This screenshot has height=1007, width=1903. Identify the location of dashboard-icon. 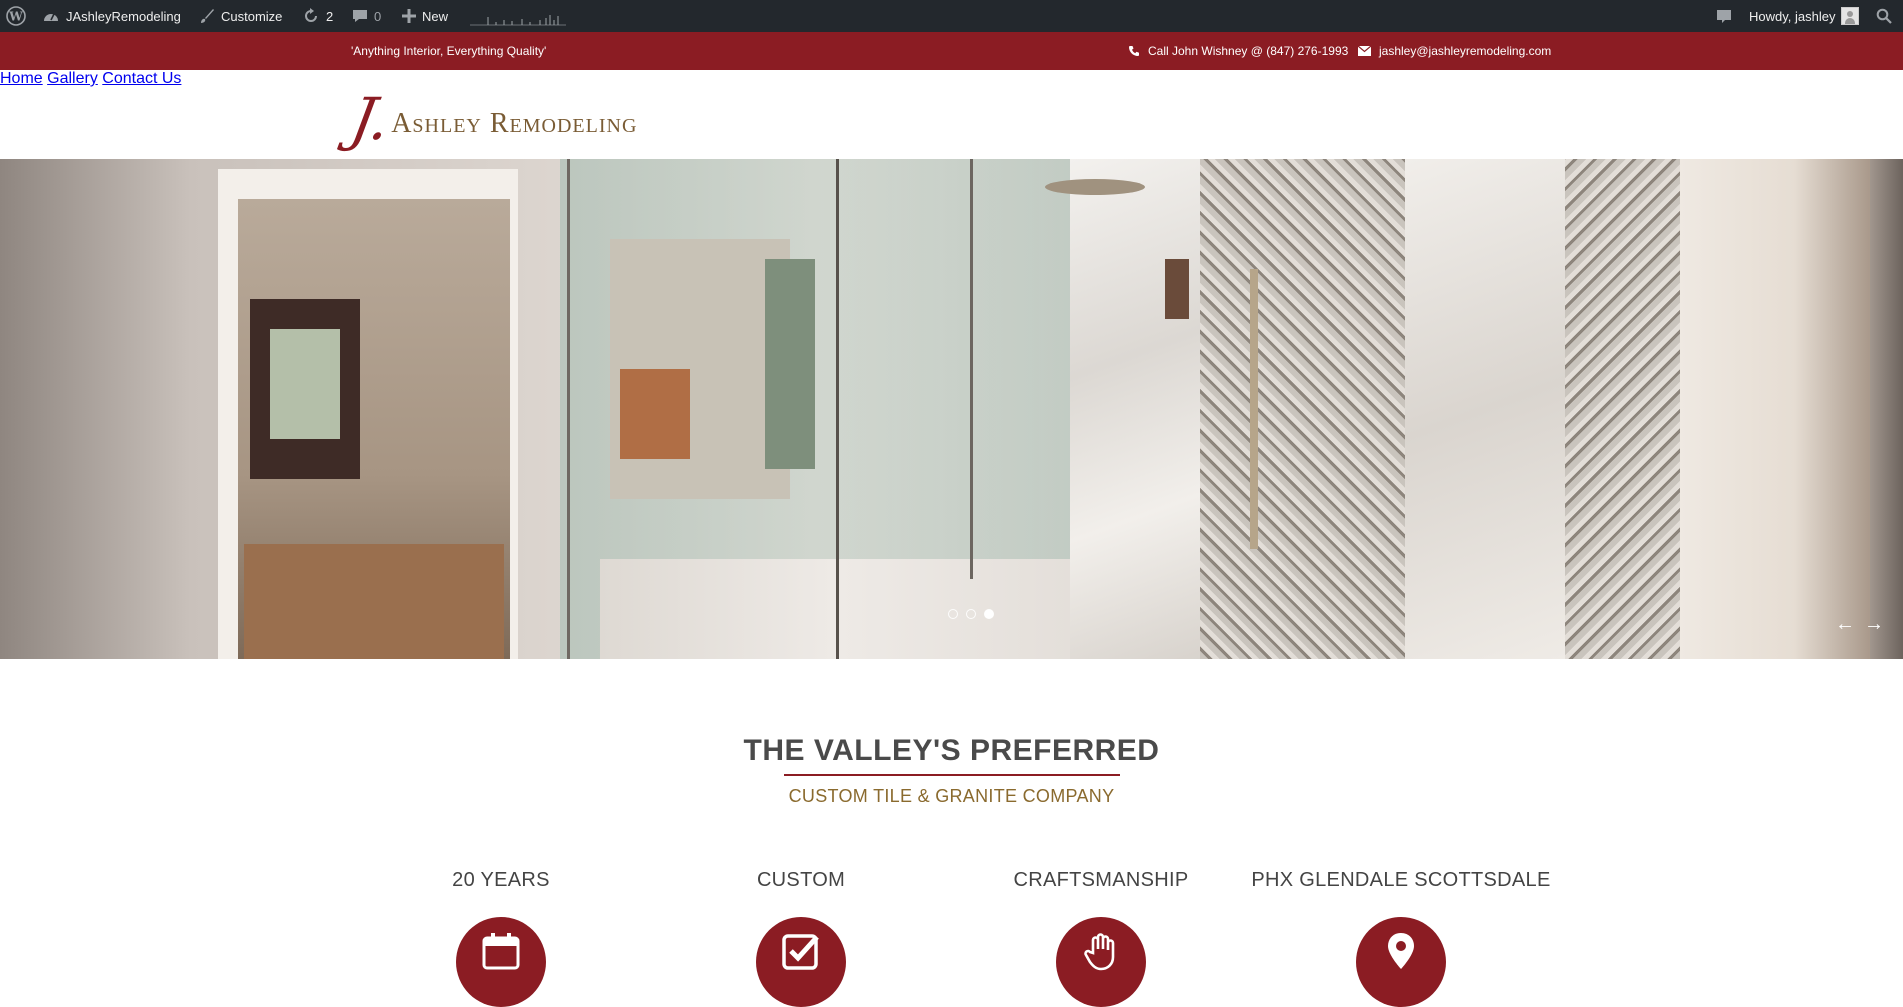
(51, 17).